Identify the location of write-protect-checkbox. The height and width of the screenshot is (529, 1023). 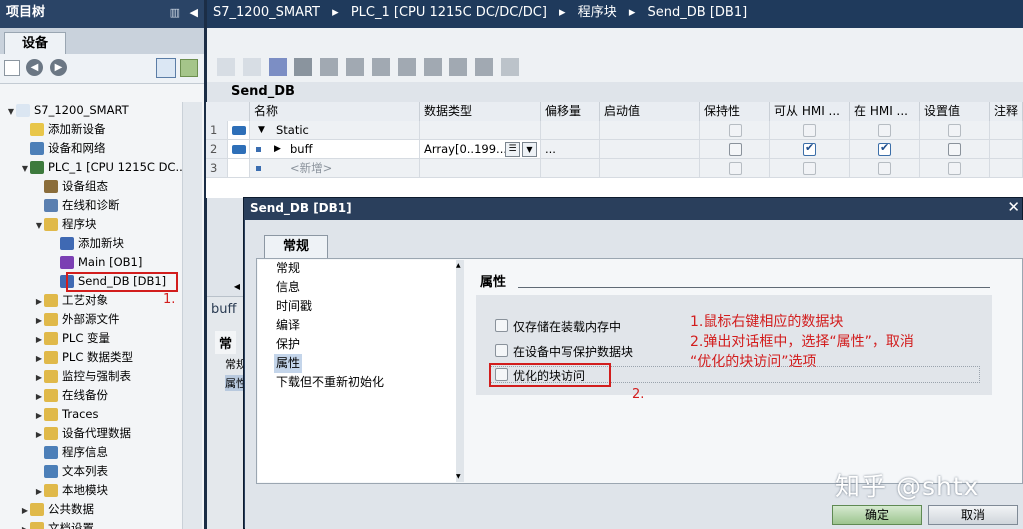
(501, 350).